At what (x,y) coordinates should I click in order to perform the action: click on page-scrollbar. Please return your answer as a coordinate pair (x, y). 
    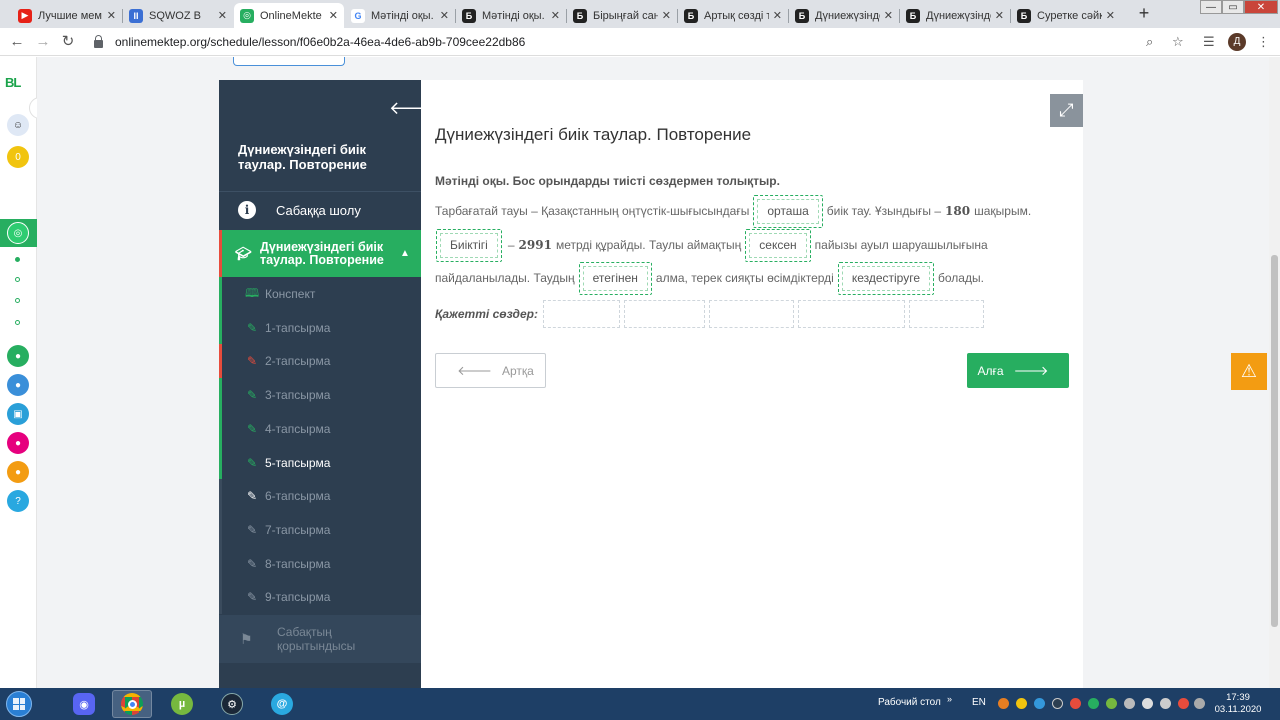
    Looking at the image, I should click on (1274, 372).